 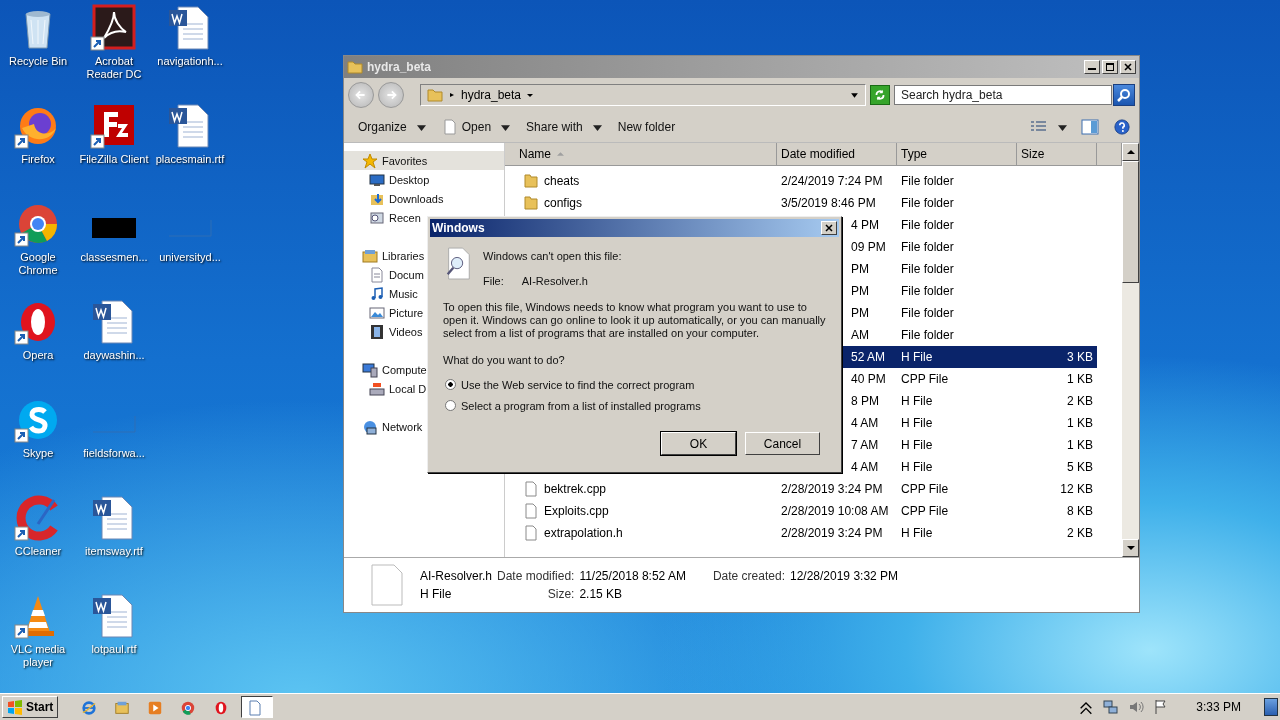 What do you see at coordinates (832, 181) in the screenshot?
I see `table-cell: 2/24/2019 7:24 PM` at bounding box center [832, 181].